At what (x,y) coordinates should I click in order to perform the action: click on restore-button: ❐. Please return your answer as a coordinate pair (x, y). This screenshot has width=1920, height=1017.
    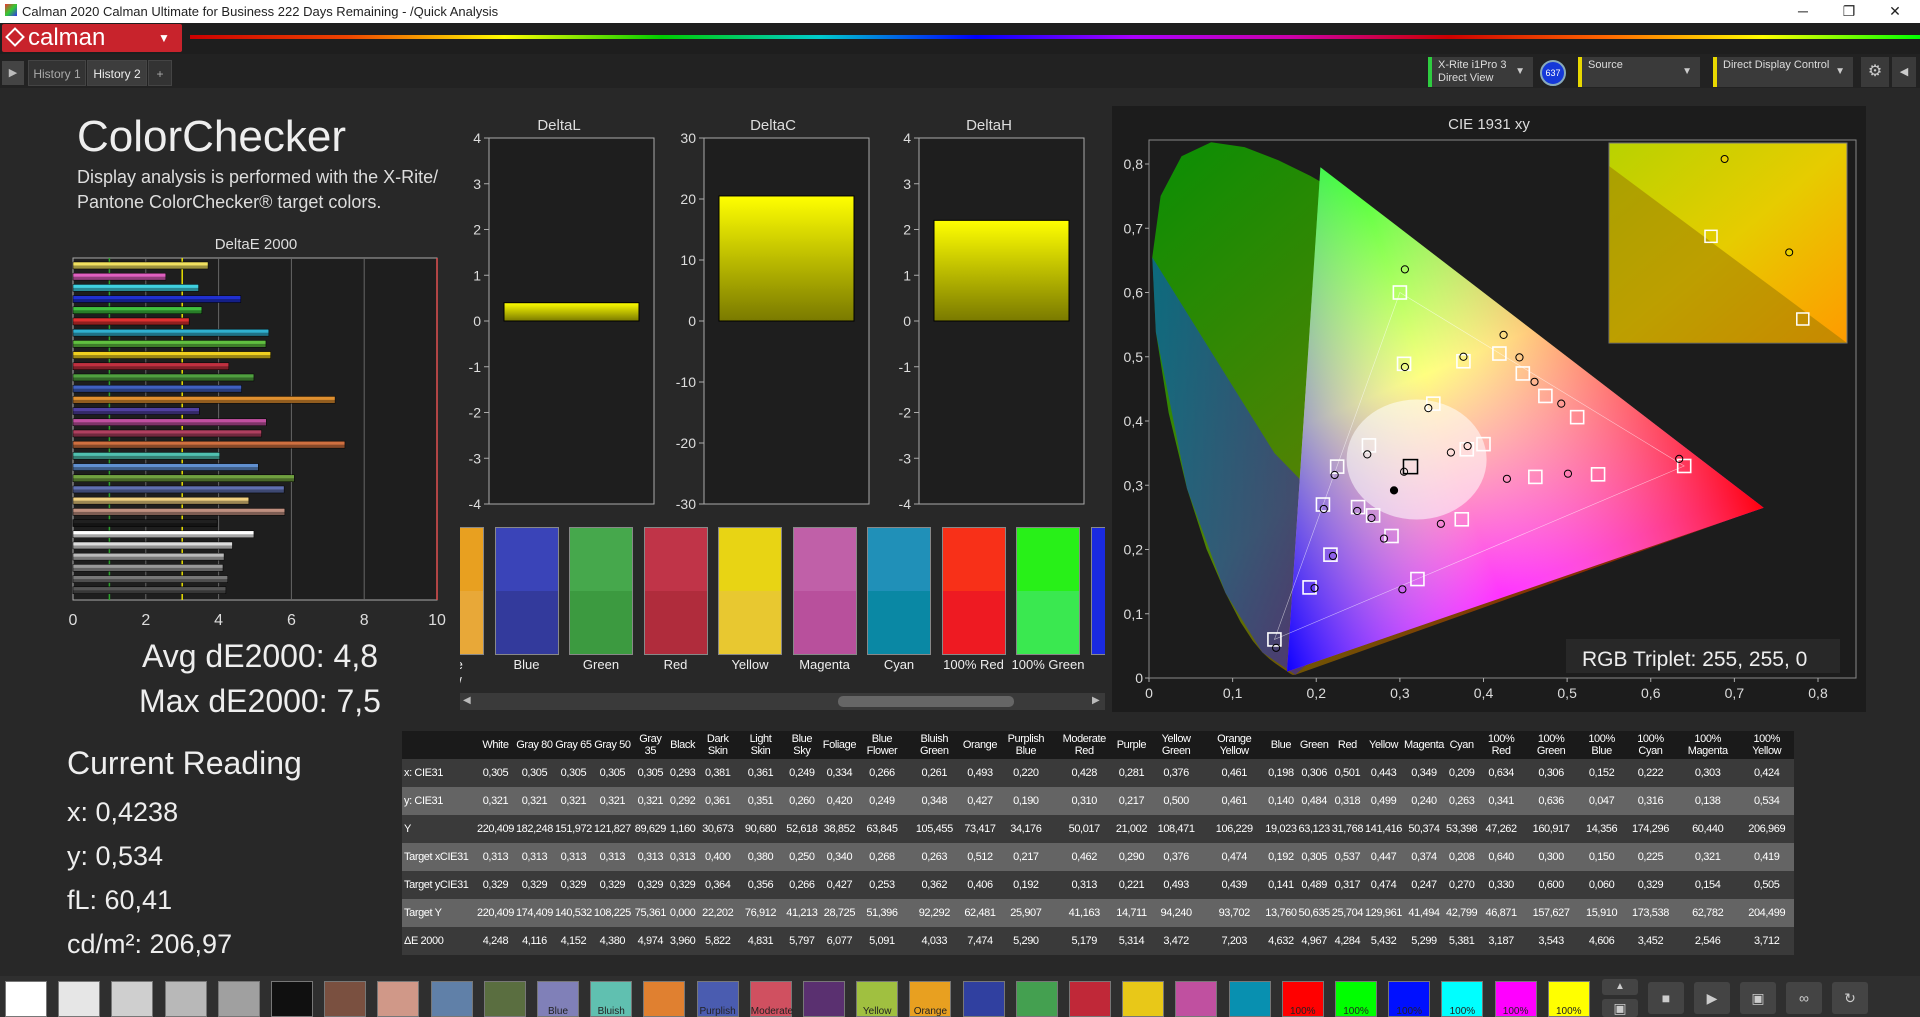
    Looking at the image, I should click on (1849, 11).